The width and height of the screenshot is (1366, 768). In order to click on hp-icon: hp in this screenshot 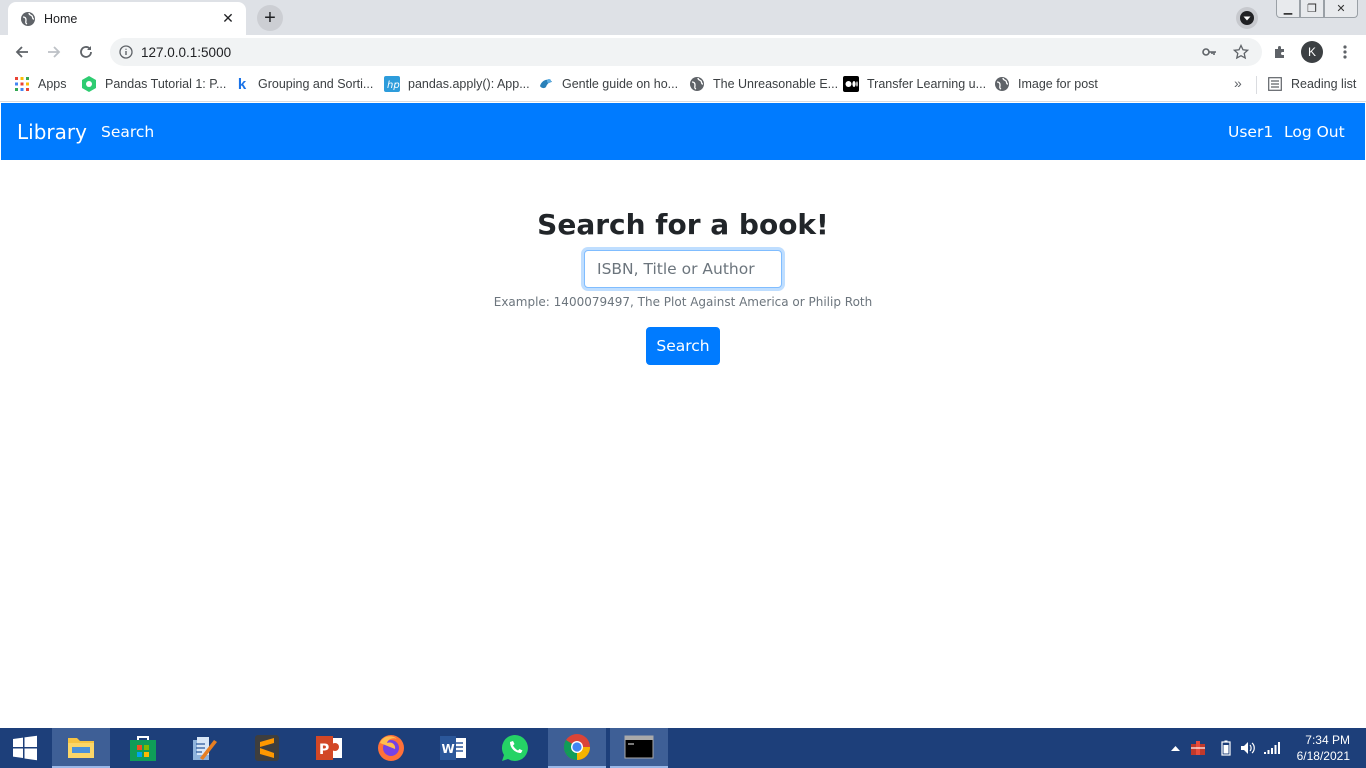, I will do `click(392, 84)`.